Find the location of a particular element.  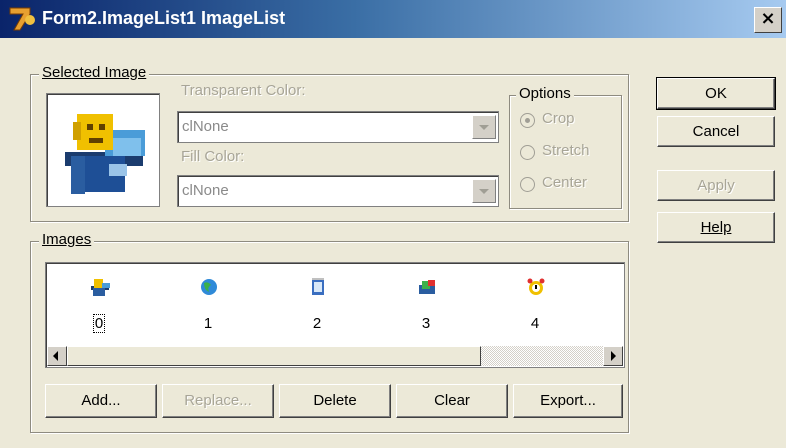

bookmark-icon is located at coordinates (427, 287).